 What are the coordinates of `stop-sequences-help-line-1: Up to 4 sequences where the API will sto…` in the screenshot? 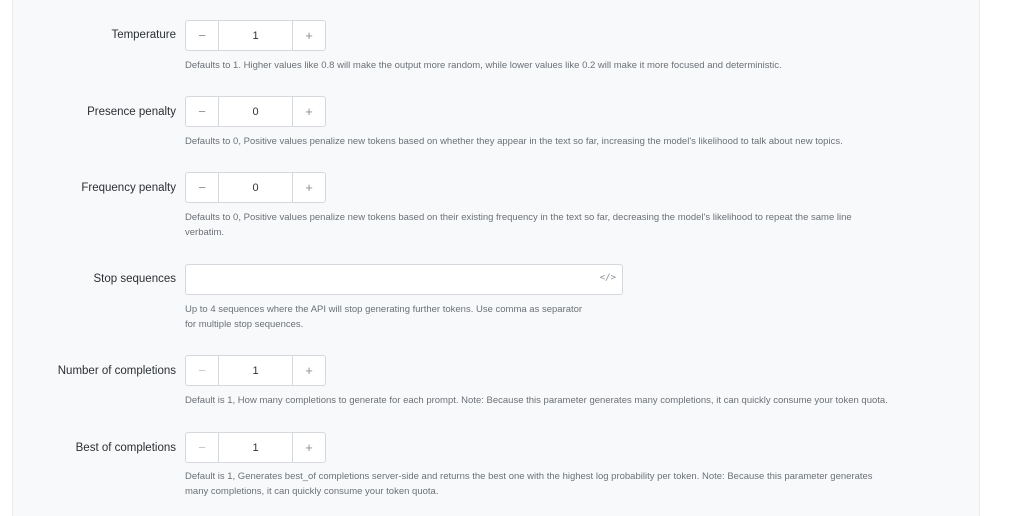 It's located at (384, 309).